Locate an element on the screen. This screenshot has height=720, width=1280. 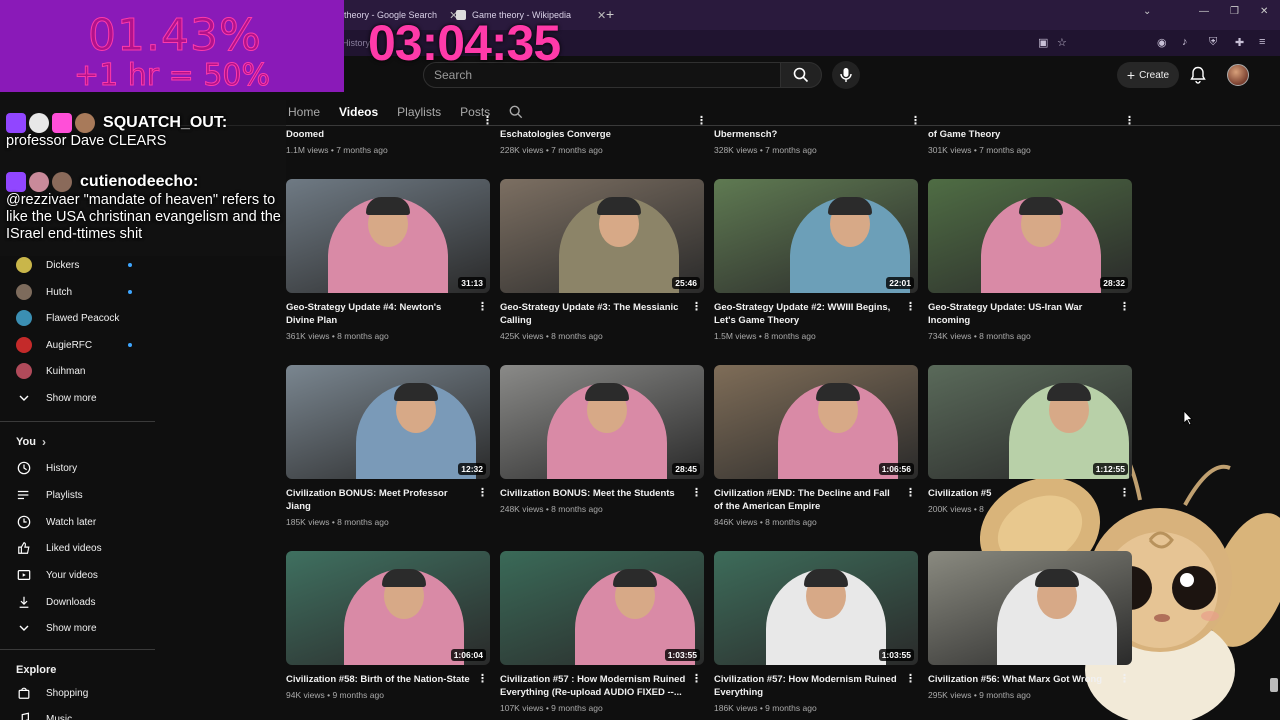
sidebar-item: Music is located at coordinates (44, 715).